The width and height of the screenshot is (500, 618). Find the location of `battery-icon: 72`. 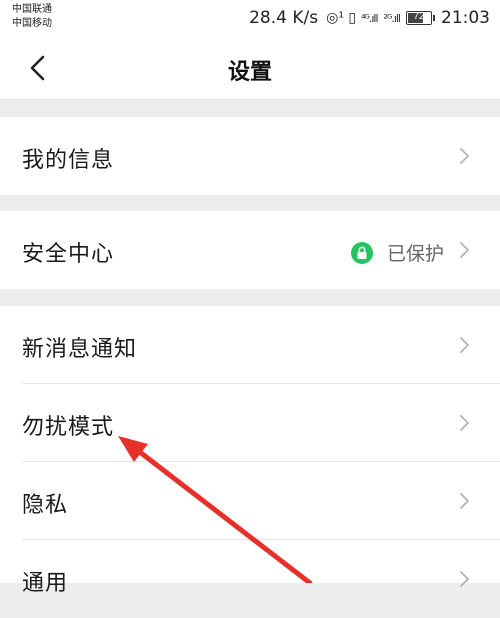

battery-icon: 72 is located at coordinates (420, 18).